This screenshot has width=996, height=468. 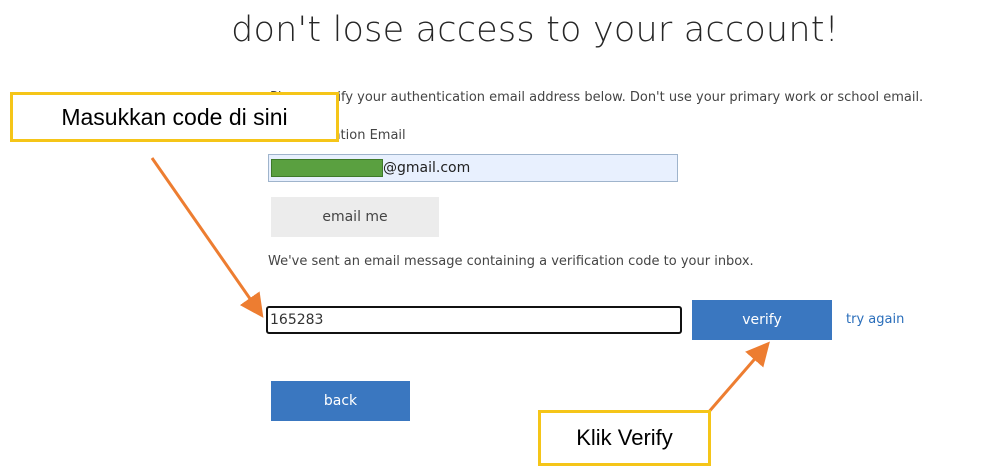 I want to click on back-button: back, so click(x=340, y=401).